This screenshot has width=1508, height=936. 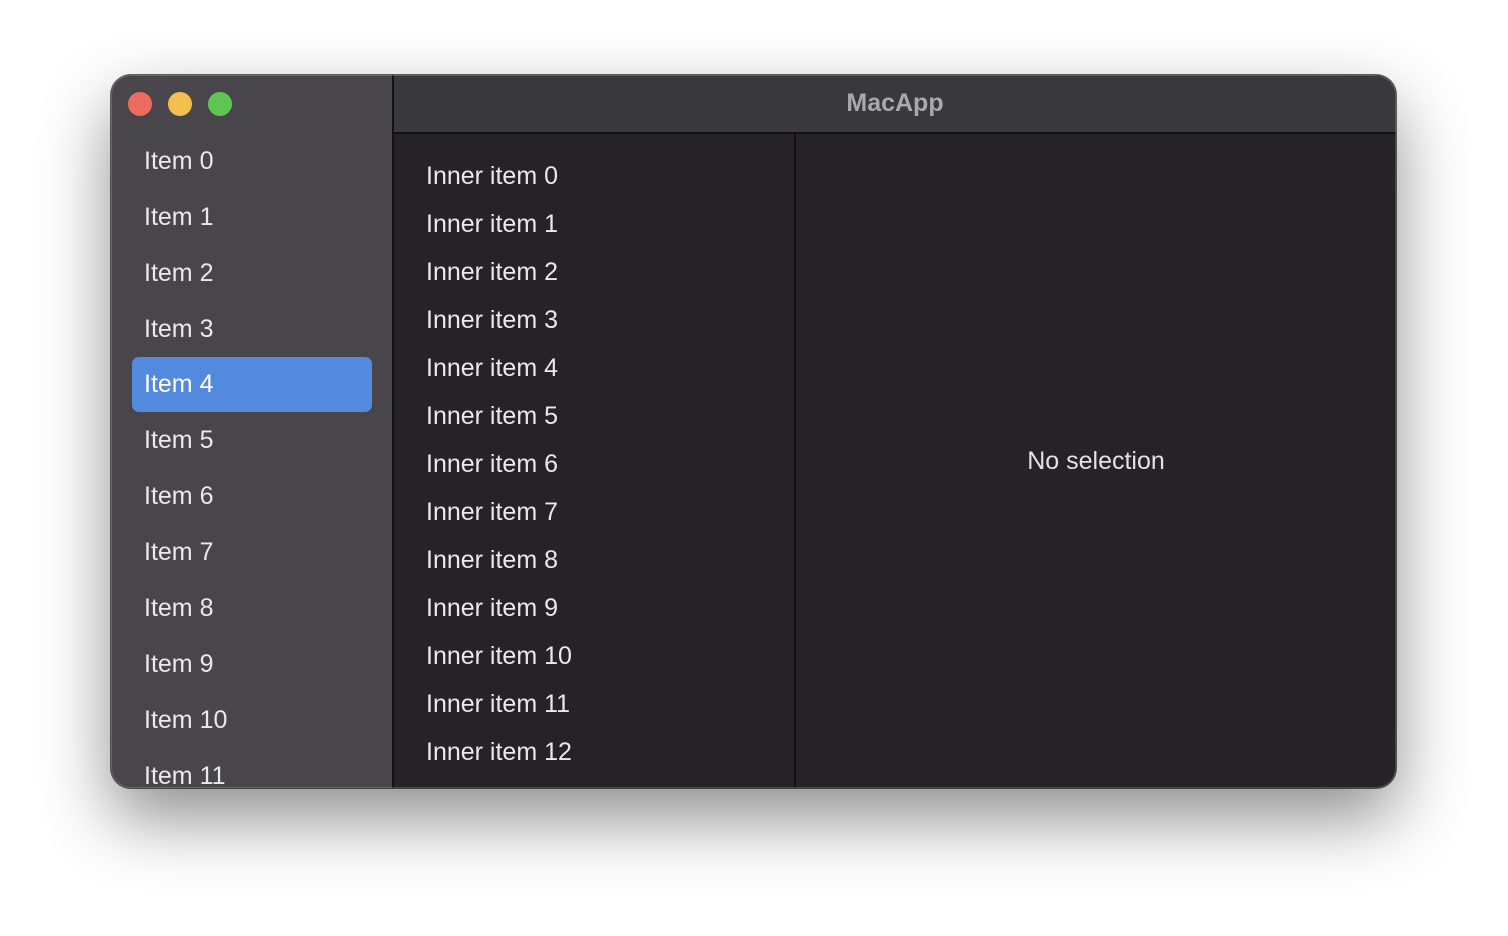 What do you see at coordinates (252, 768) in the screenshot?
I see `sidebar-item-11: Item 11` at bounding box center [252, 768].